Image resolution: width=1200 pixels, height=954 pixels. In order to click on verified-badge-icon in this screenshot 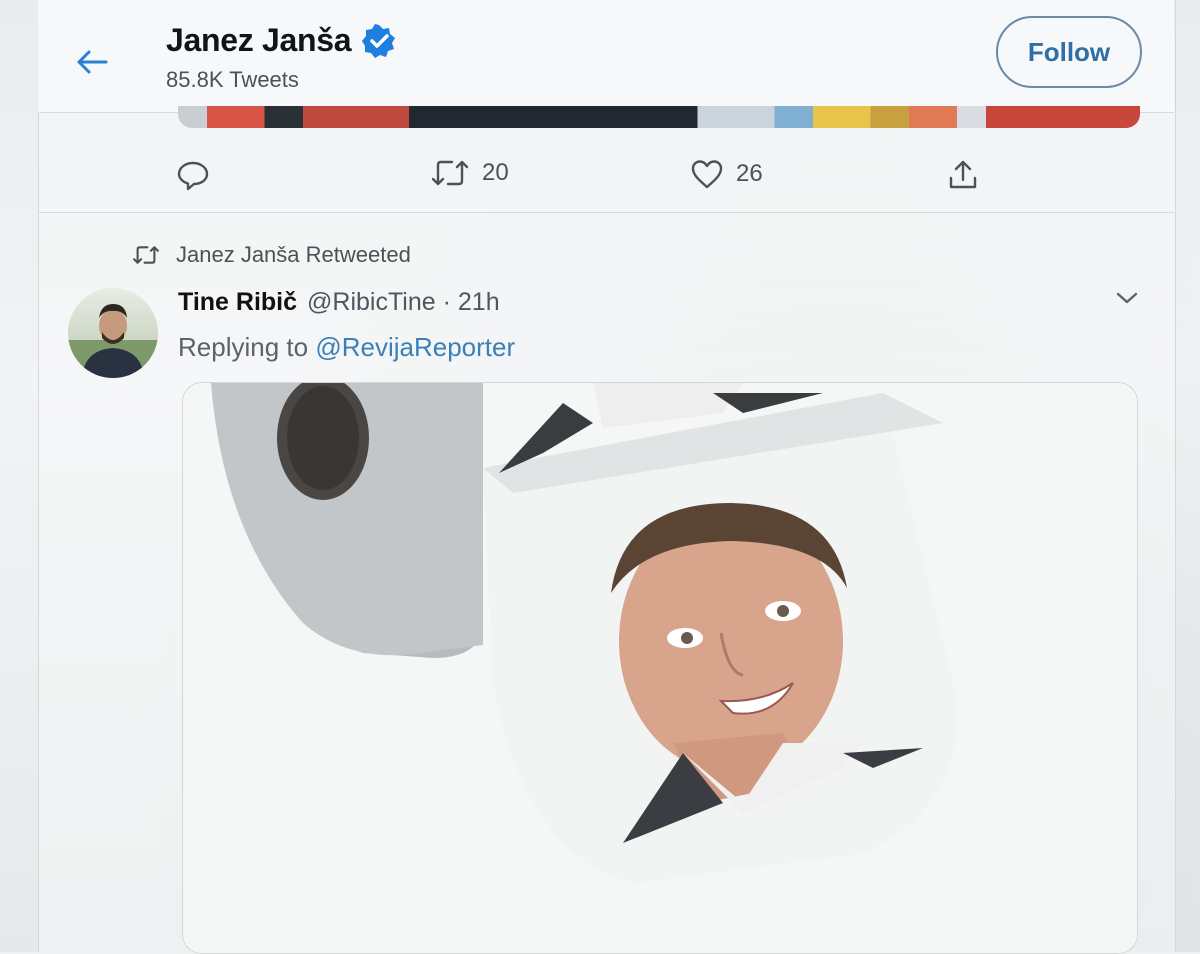, I will do `click(379, 41)`.